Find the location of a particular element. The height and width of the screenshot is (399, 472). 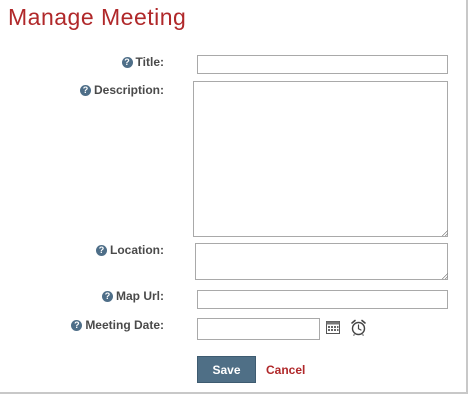

save-button: Save is located at coordinates (226, 369).